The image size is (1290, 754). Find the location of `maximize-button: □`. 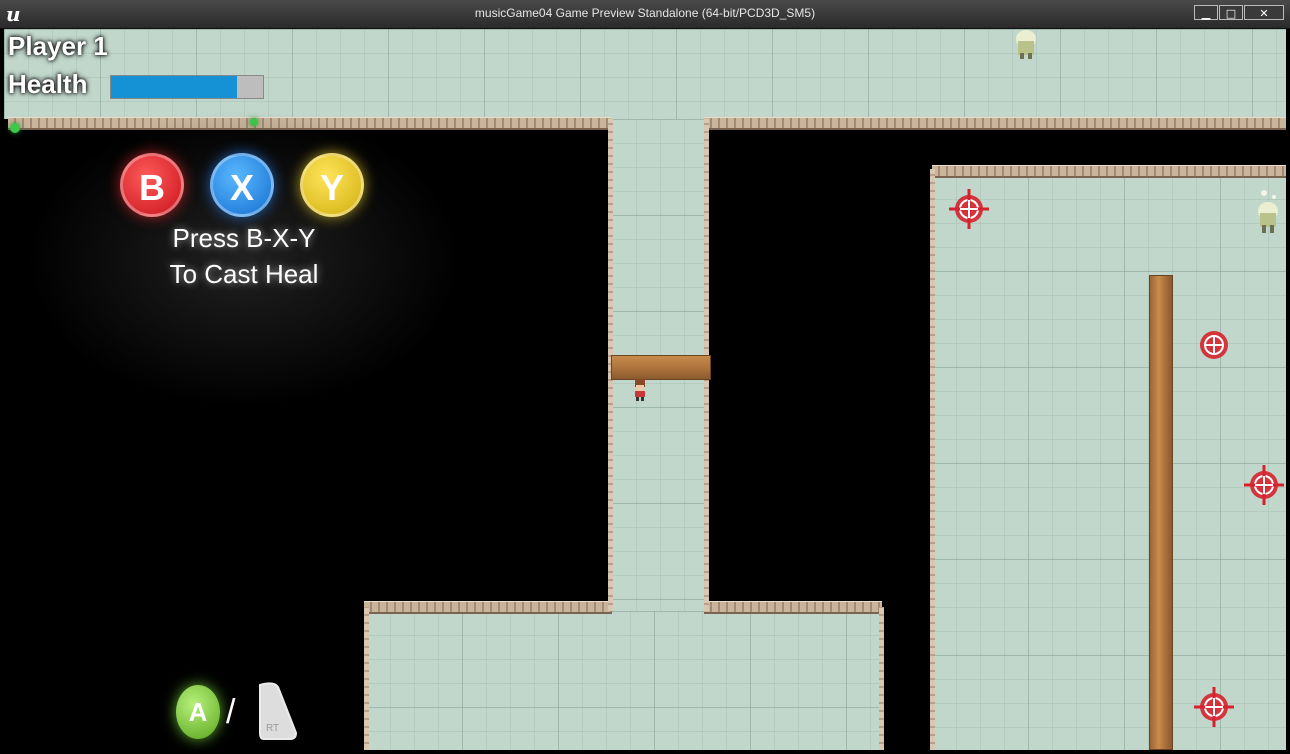

maximize-button: □ is located at coordinates (1231, 12).